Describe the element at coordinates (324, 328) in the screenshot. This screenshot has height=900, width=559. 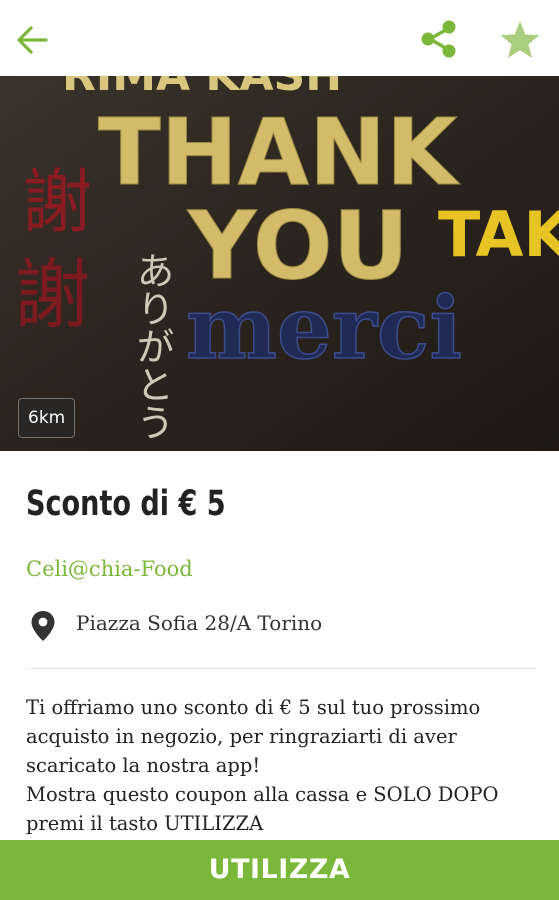
I see `hero-text-merci: merci` at that location.